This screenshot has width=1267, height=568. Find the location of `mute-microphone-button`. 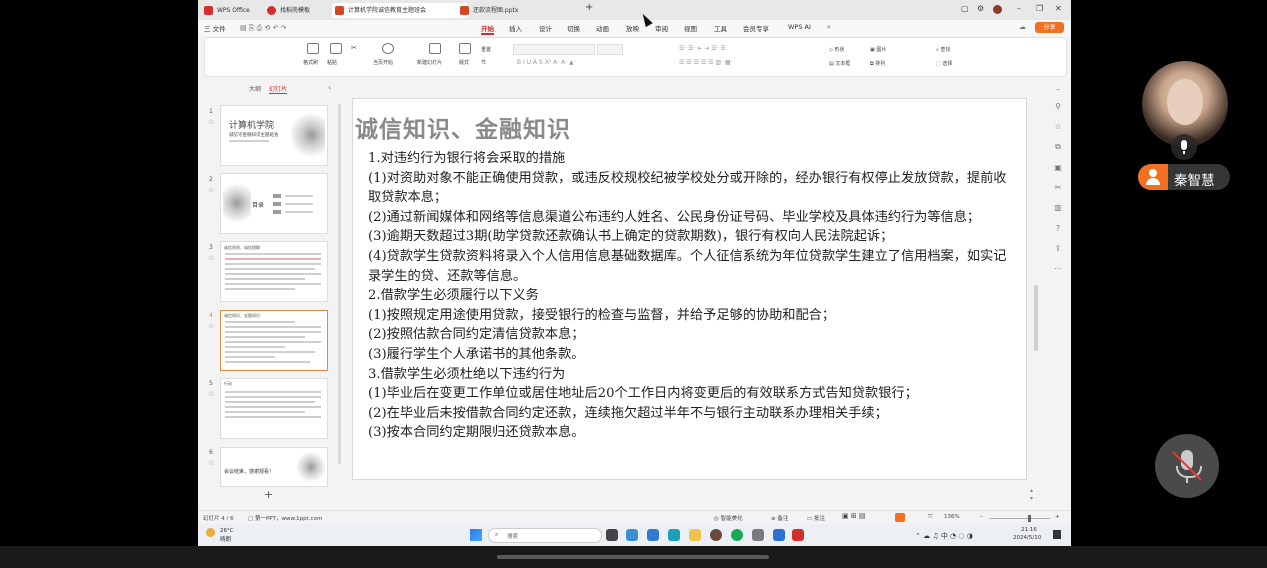

mute-microphone-button is located at coordinates (1187, 466).